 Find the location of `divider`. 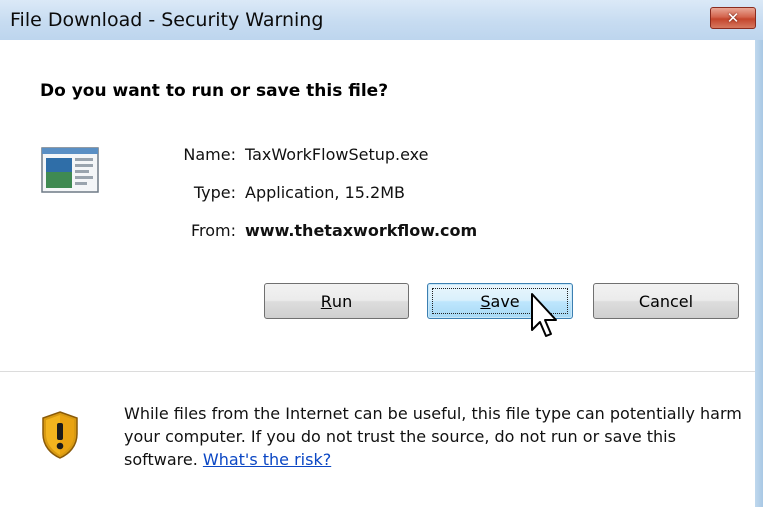

divider is located at coordinates (377, 371).